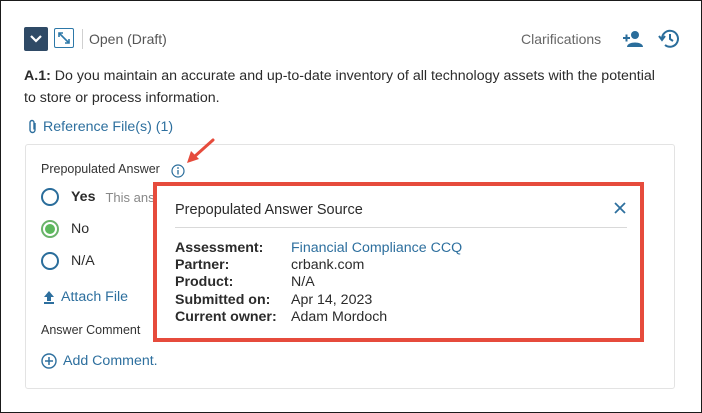 This screenshot has width=702, height=413. I want to click on status-divider, so click(82, 39).